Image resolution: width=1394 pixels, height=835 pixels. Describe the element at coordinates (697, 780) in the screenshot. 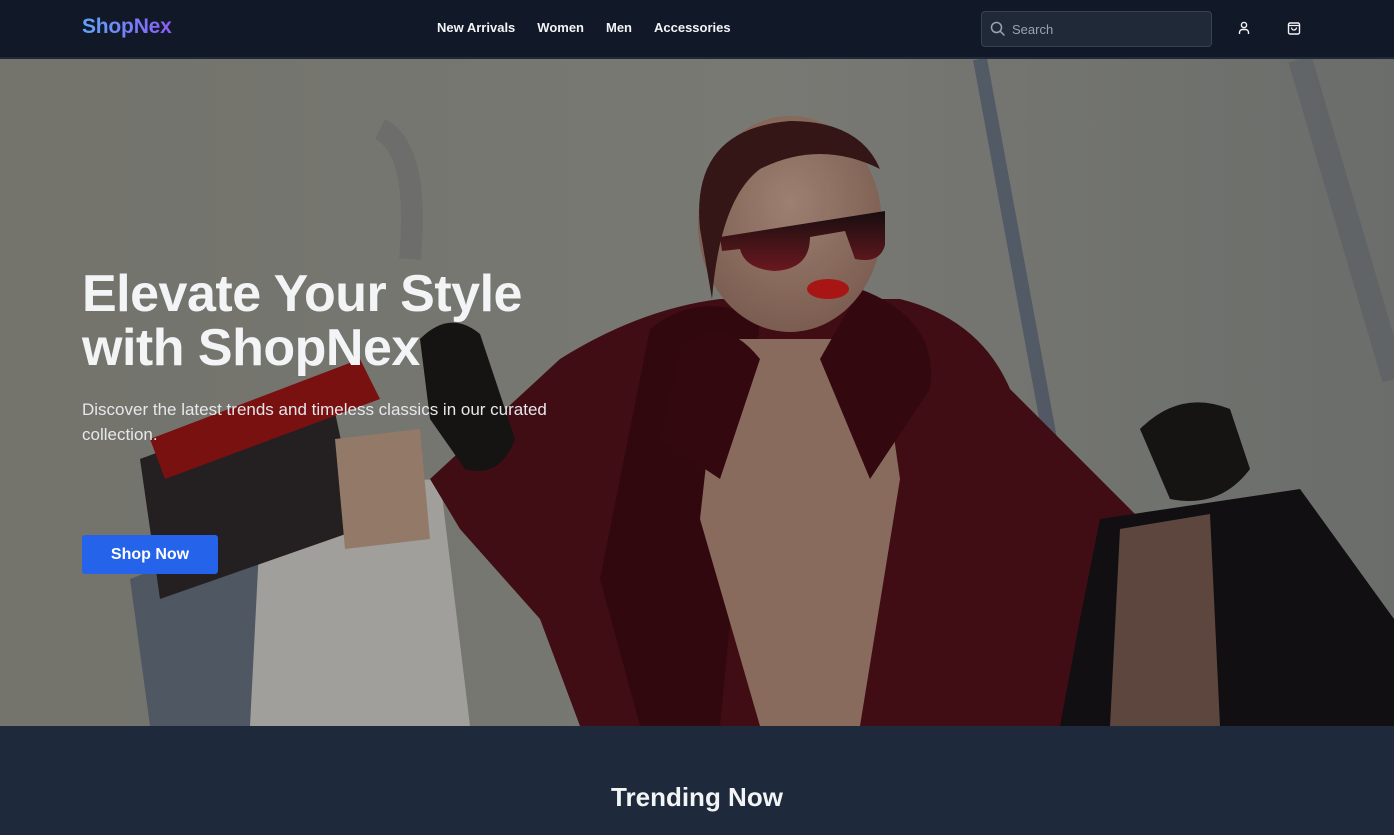

I see `trending-section: Trending Now` at that location.